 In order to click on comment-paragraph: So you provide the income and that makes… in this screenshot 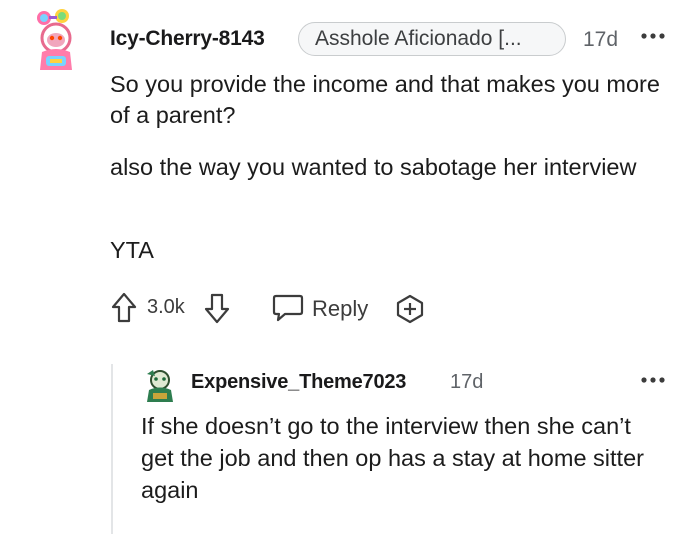, I will do `click(385, 99)`.